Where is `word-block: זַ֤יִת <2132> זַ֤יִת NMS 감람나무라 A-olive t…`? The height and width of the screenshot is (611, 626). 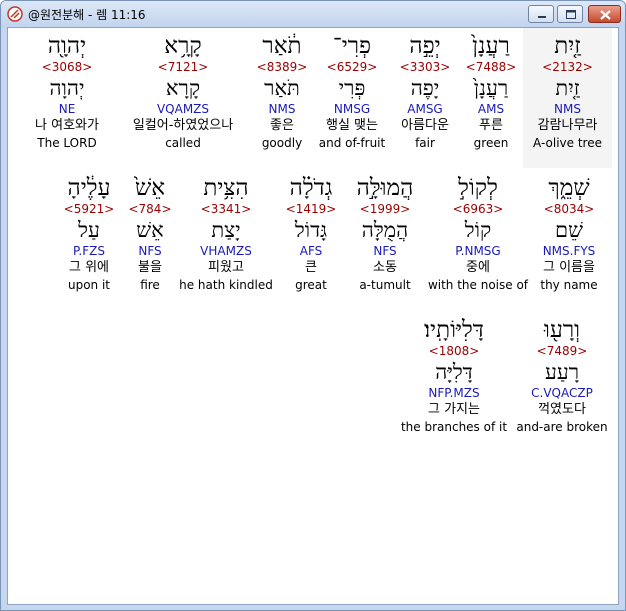 word-block: זַ֤יִת <2132> זַ֤יִת NMS 감람나무라 A-olive t… is located at coordinates (567, 91).